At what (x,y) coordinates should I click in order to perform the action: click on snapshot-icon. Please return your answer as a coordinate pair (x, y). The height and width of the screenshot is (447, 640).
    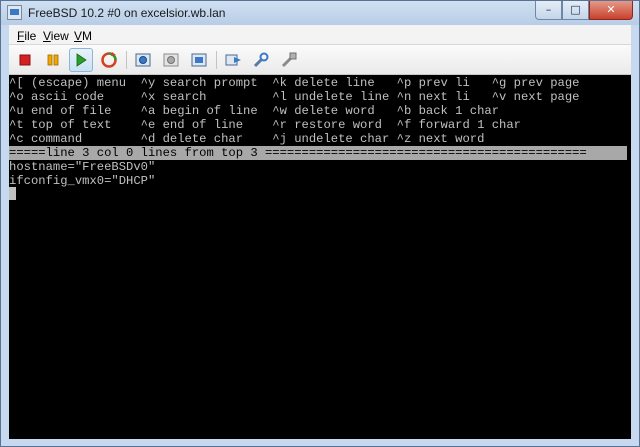
    Looking at the image, I should click on (143, 60).